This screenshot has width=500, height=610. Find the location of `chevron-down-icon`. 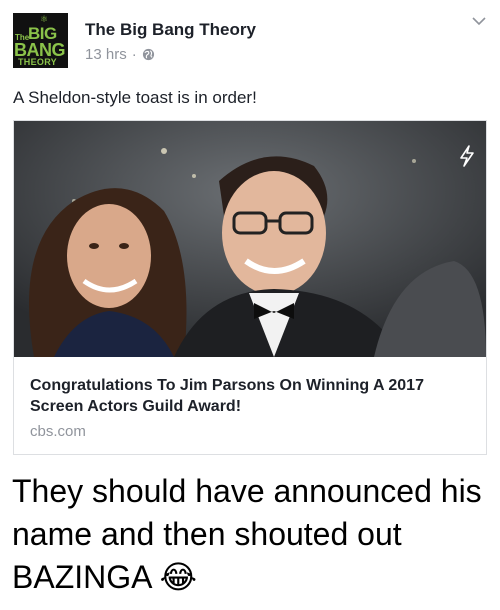

chevron-down-icon is located at coordinates (479, 21).